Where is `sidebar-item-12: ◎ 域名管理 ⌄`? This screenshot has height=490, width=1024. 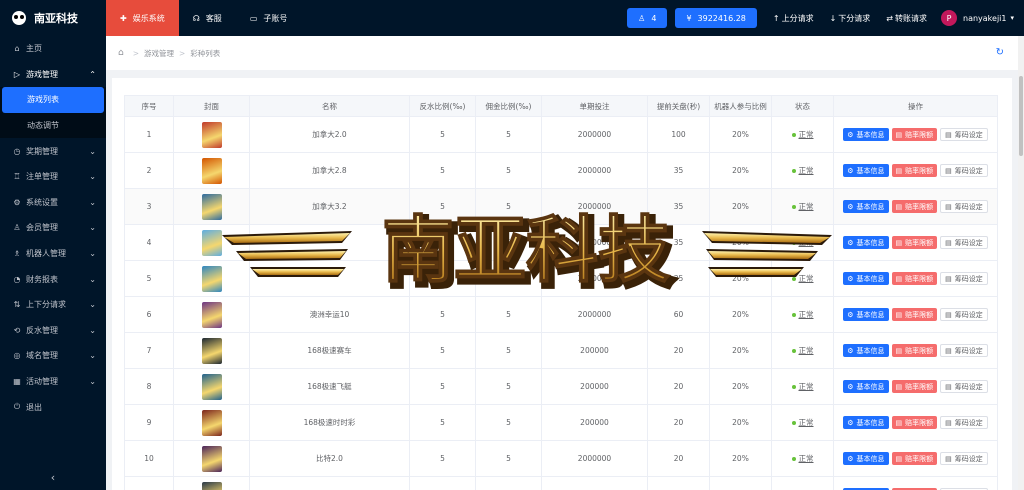 sidebar-item-12: ◎ 域名管理 ⌄ is located at coordinates (53, 356).